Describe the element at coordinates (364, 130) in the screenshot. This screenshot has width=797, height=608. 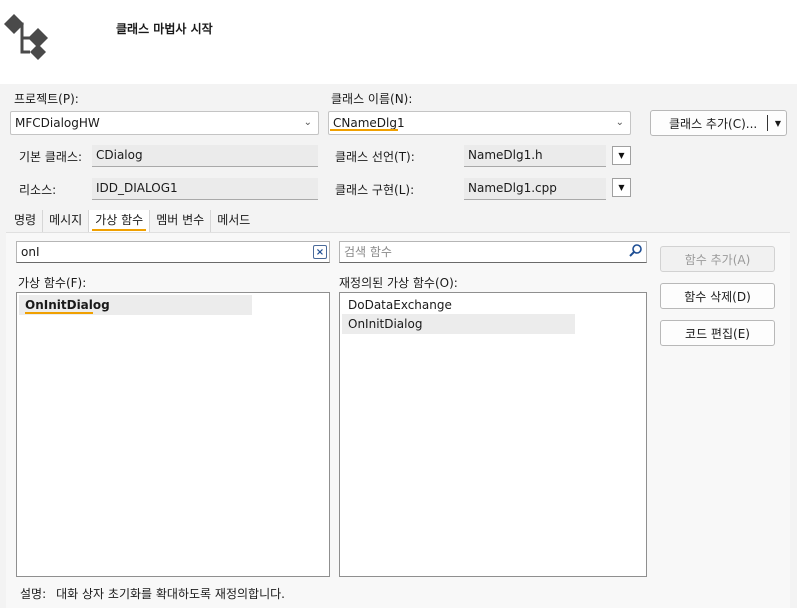
I see `class-name-highlight` at that location.